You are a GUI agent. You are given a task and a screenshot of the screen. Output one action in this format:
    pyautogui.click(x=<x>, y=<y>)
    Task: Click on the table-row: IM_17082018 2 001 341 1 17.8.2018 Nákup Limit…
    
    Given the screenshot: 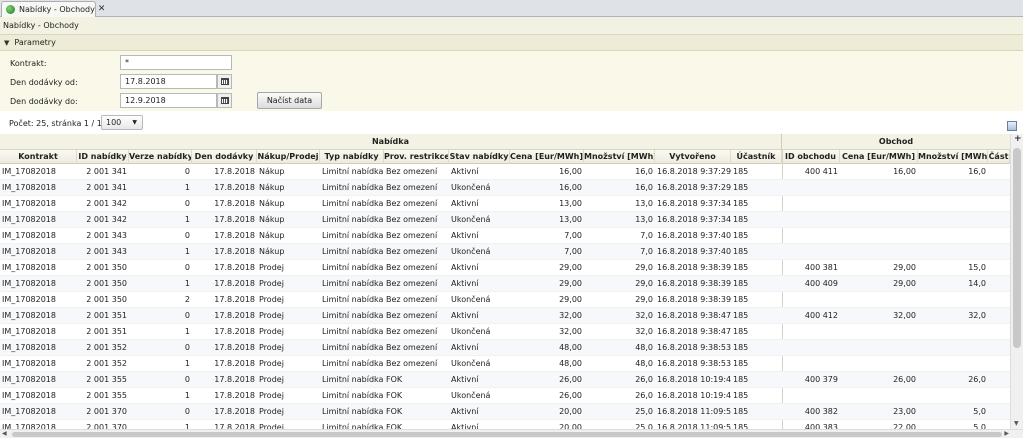 What is the action you would take?
    pyautogui.click(x=505, y=188)
    